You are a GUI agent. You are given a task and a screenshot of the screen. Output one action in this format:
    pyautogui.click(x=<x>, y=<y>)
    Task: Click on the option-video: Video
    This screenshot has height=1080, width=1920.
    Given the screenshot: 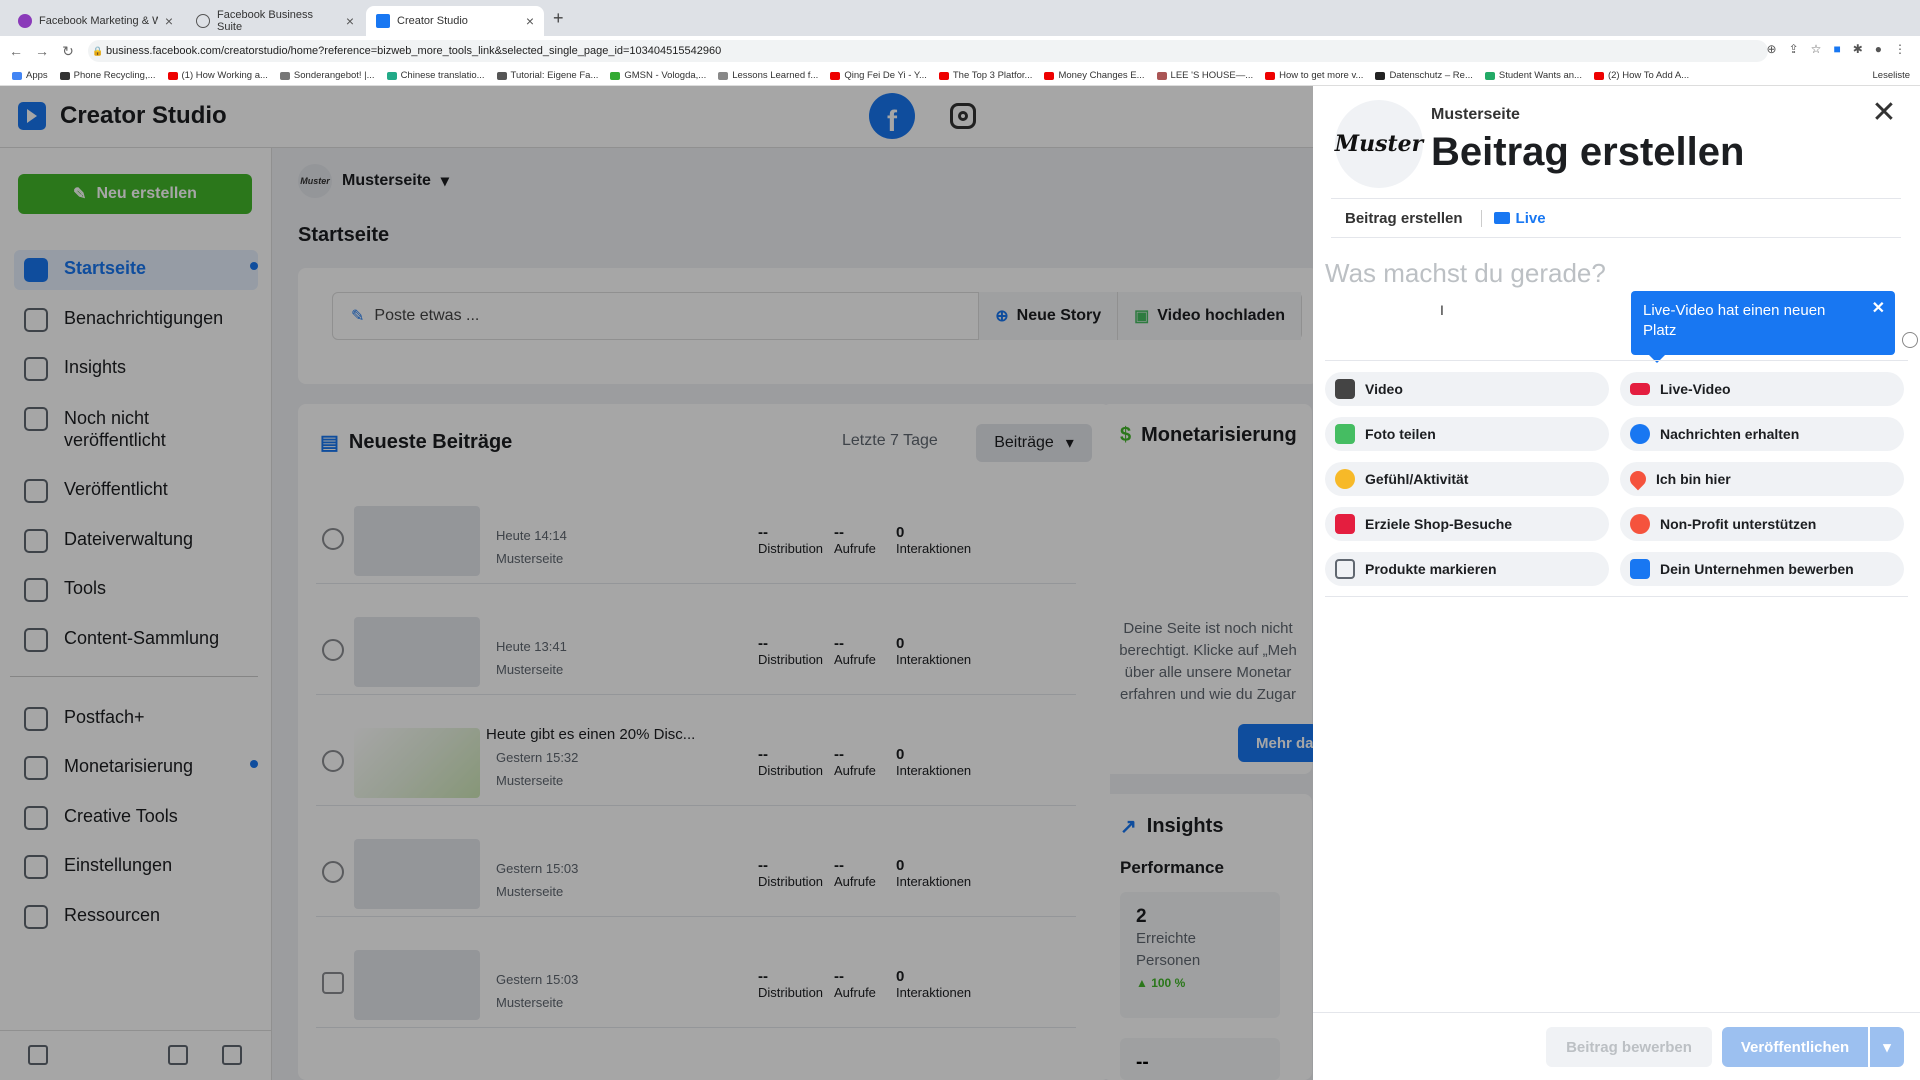 What is the action you would take?
    pyautogui.click(x=1467, y=389)
    